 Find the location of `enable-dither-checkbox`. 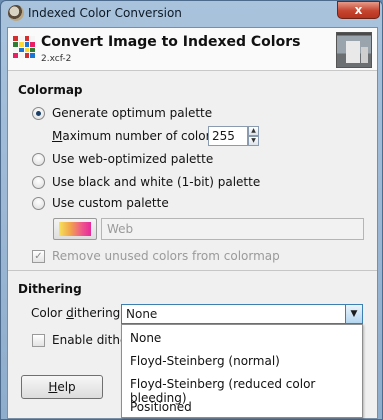

enable-dither-checkbox is located at coordinates (38, 340).